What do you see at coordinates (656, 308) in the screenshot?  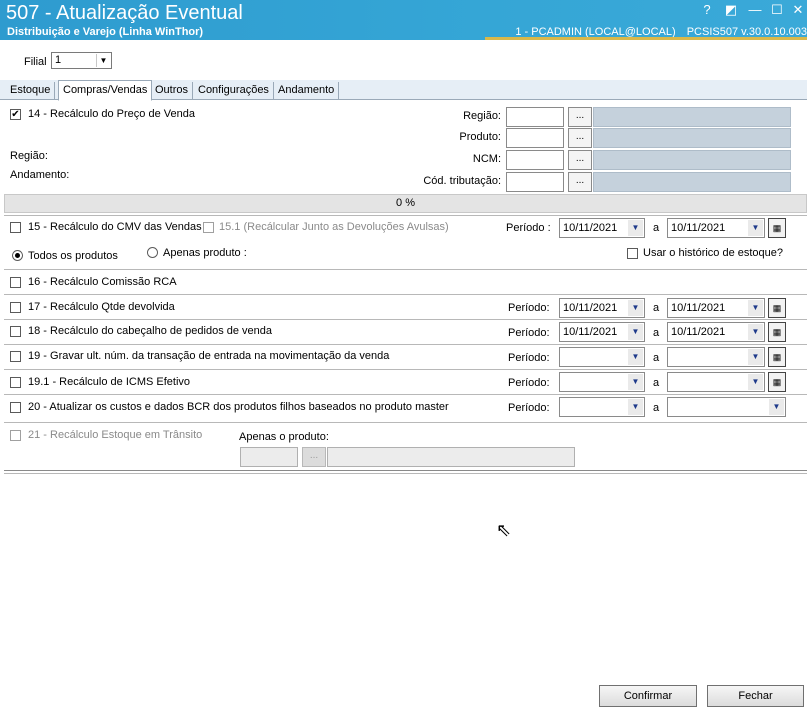 I see `a-label-17: a` at bounding box center [656, 308].